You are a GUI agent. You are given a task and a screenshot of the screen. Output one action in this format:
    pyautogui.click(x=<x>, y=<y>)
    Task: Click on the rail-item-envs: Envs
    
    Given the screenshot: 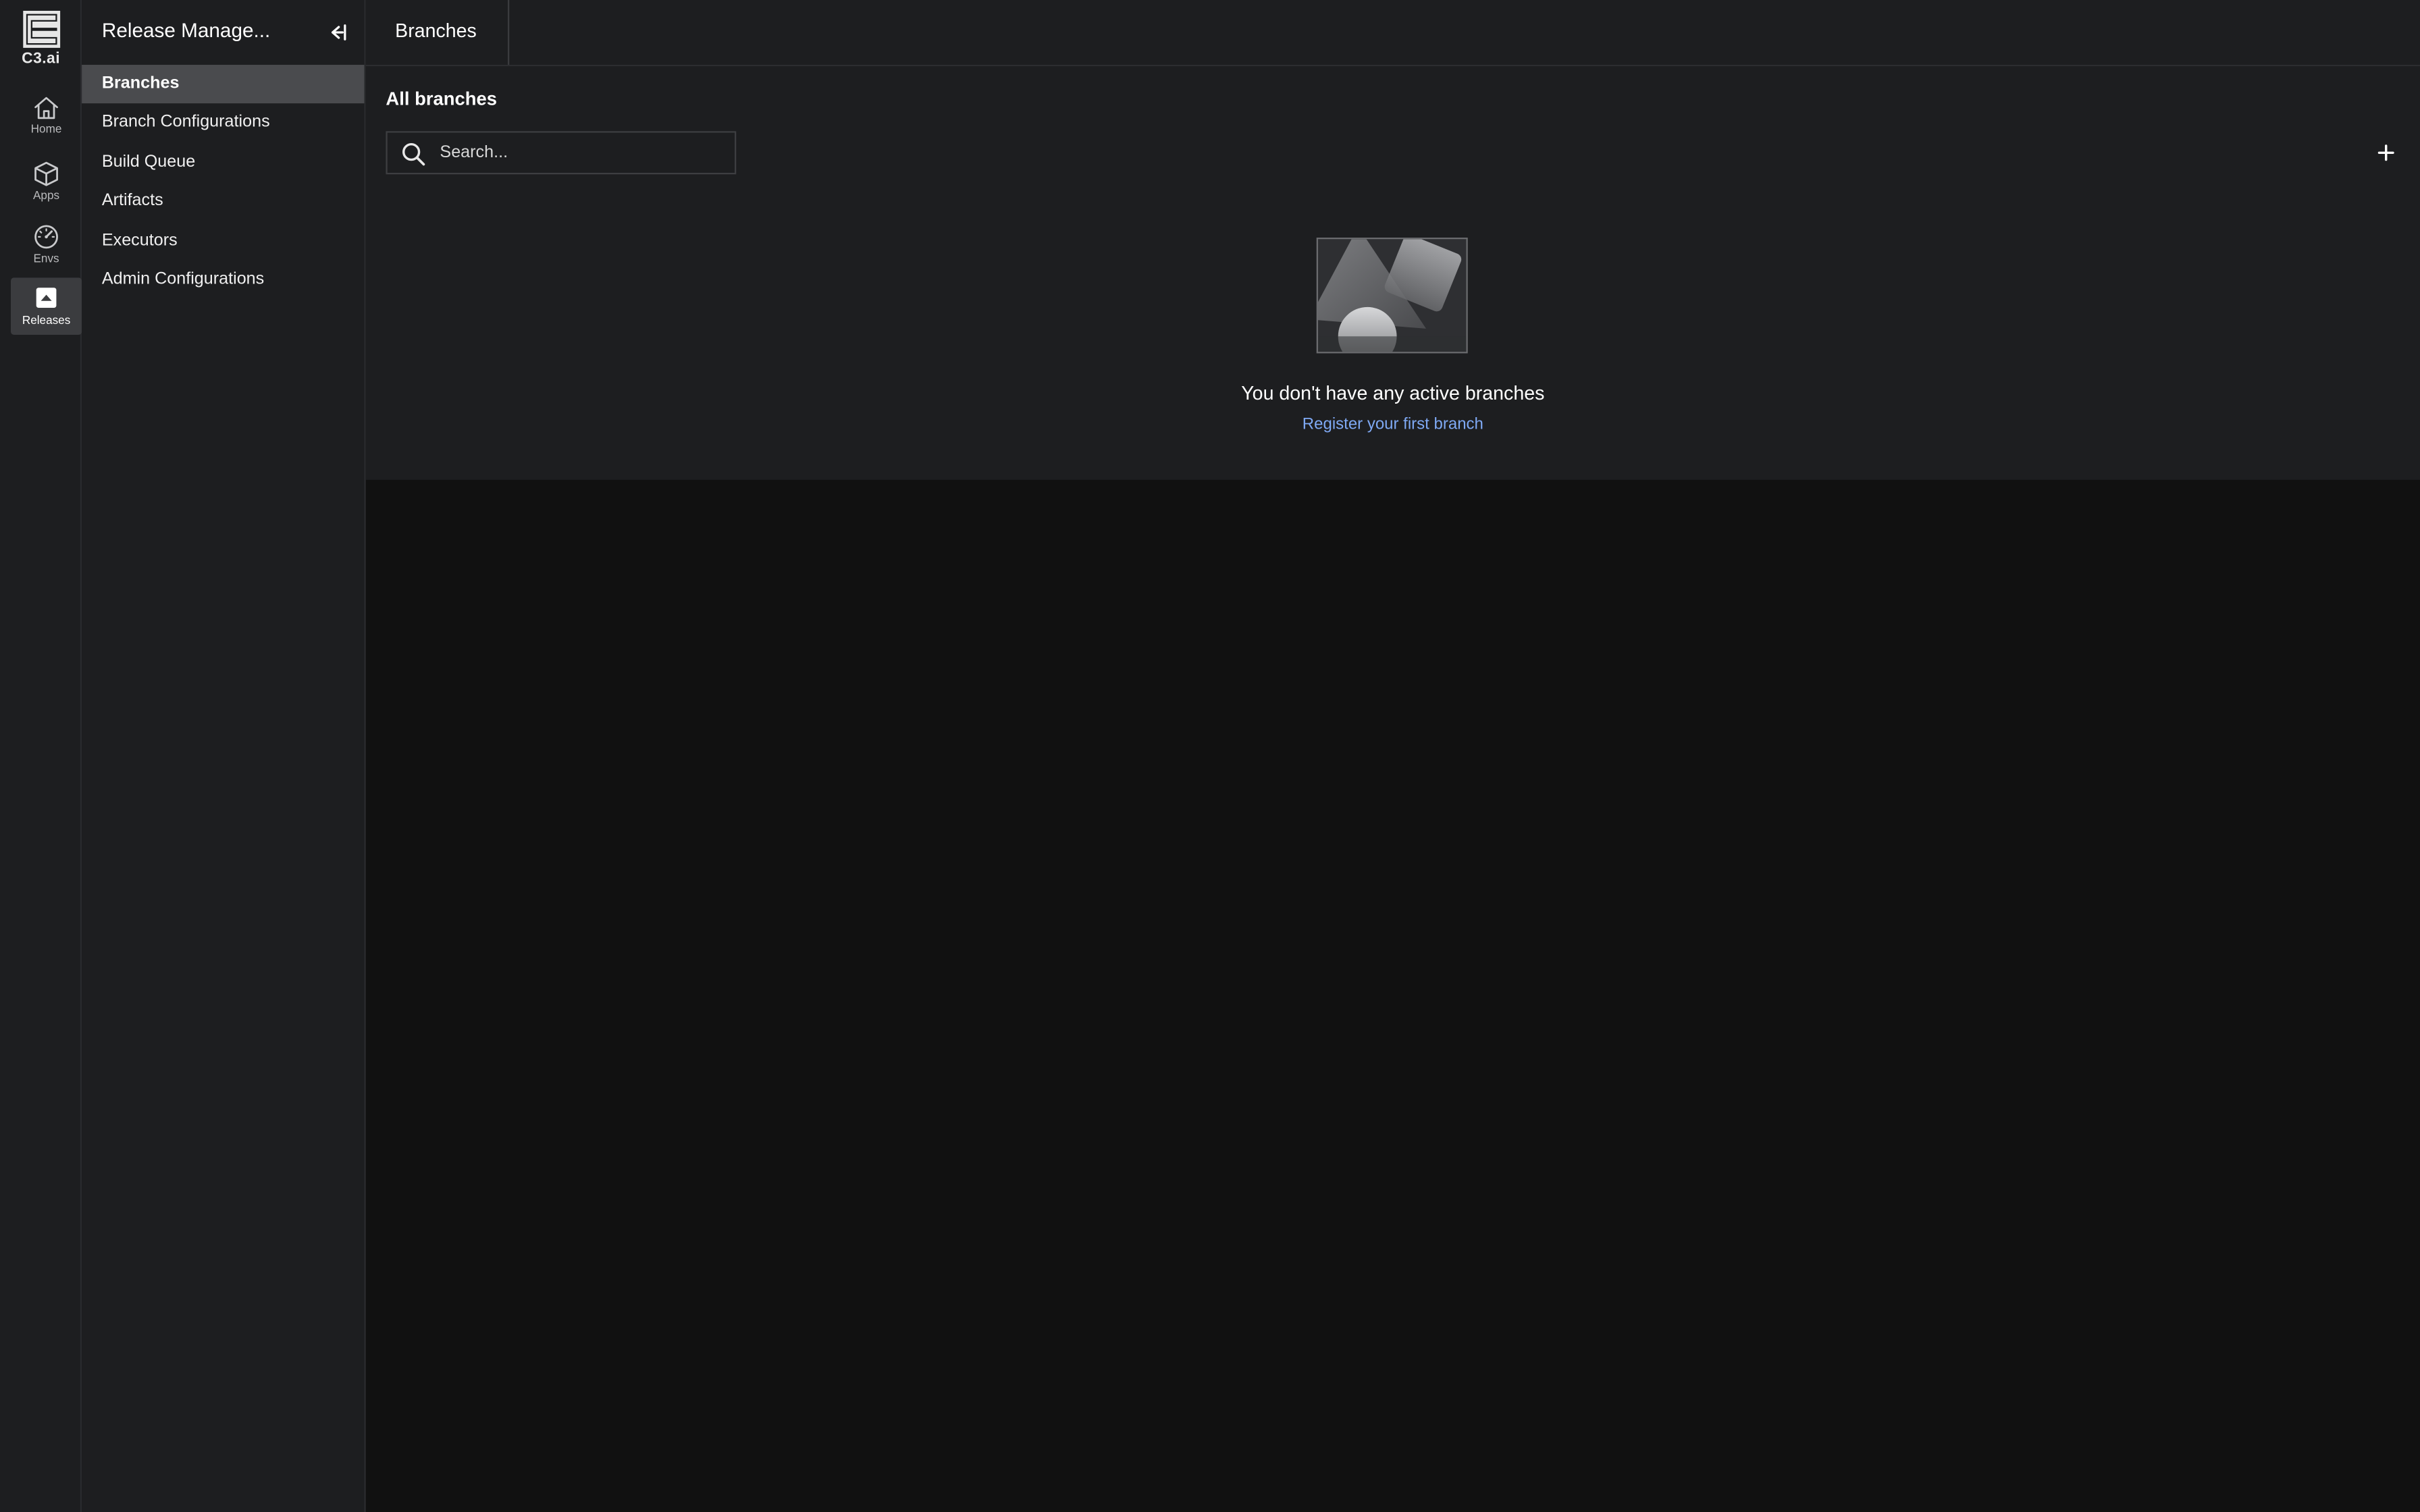 What is the action you would take?
    pyautogui.click(x=46, y=246)
    